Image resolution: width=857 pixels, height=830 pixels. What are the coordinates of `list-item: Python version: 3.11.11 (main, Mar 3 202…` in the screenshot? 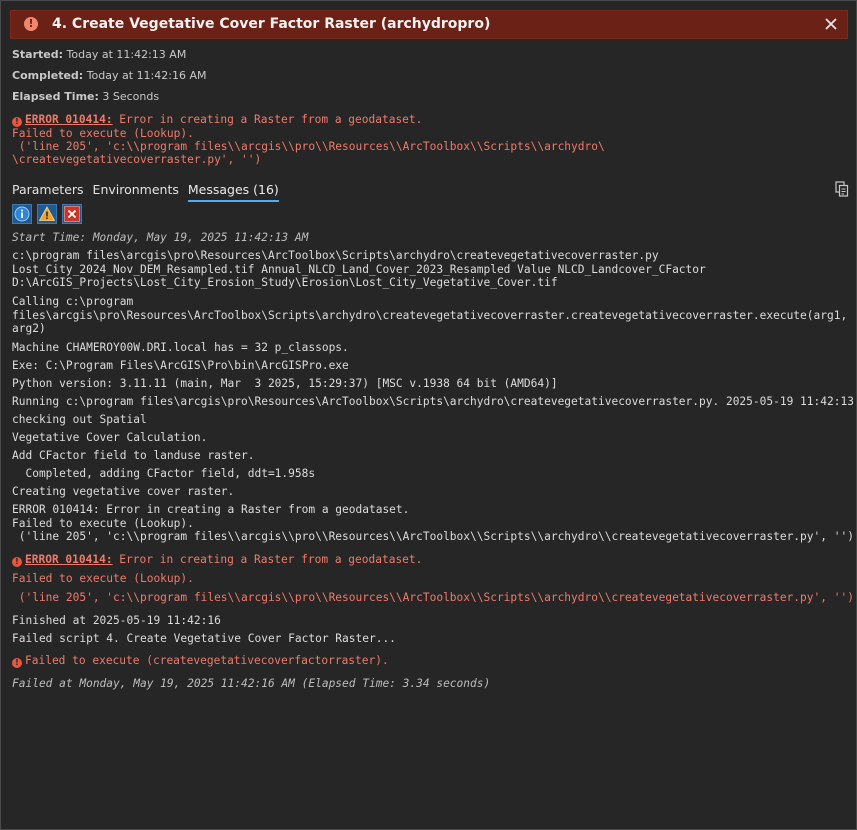 It's located at (285, 383).